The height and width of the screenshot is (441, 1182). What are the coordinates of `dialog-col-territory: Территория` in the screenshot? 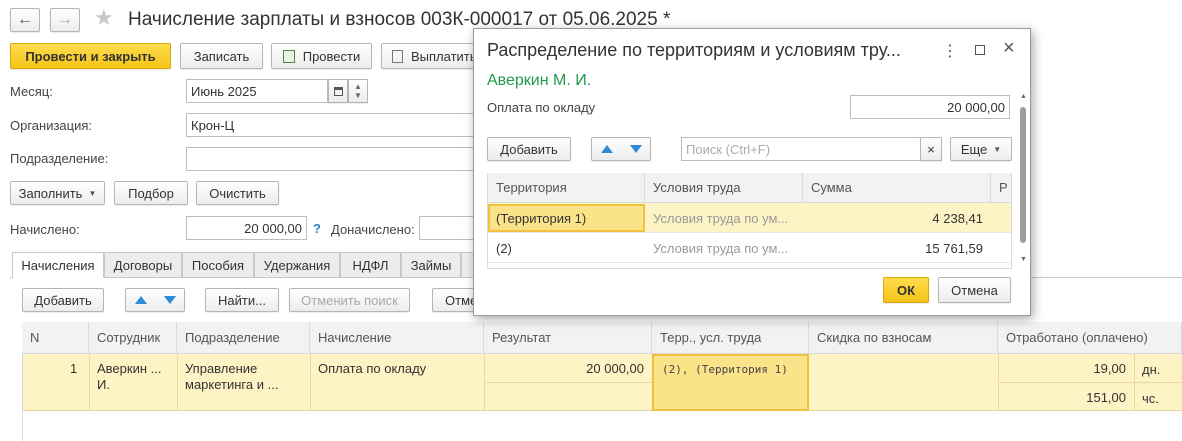 It's located at (566, 188).